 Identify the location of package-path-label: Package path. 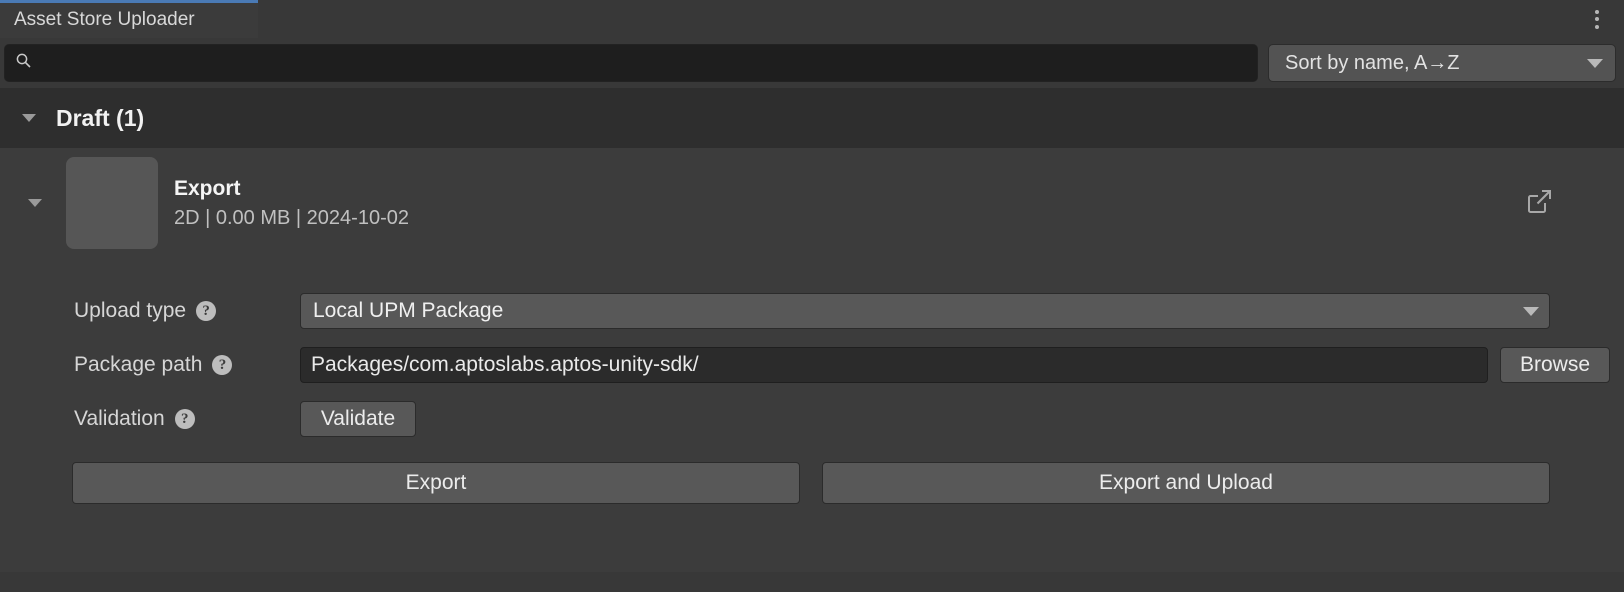
(138, 364).